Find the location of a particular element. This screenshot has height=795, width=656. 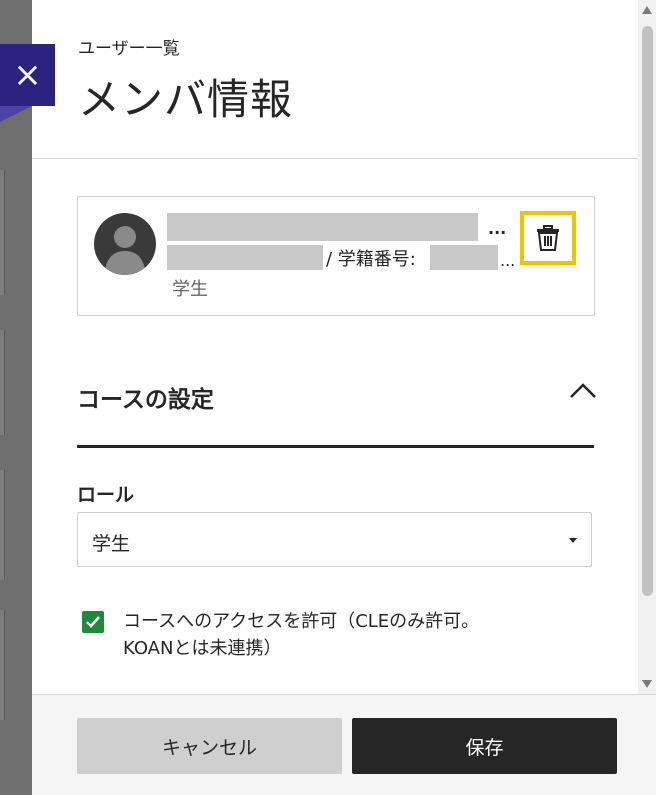

breadcrumb: ユーザー一覧 is located at coordinates (129, 46).